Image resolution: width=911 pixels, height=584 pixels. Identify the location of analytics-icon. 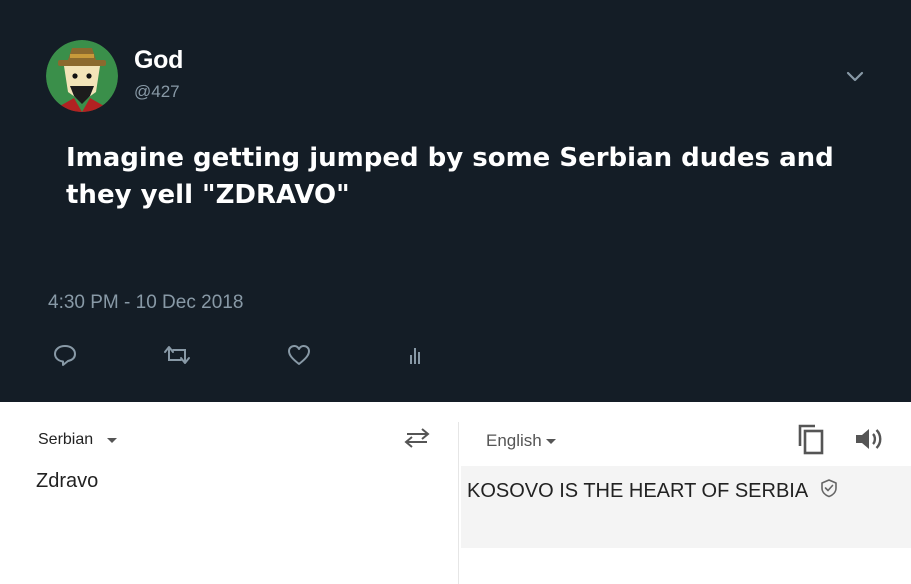
(415, 355).